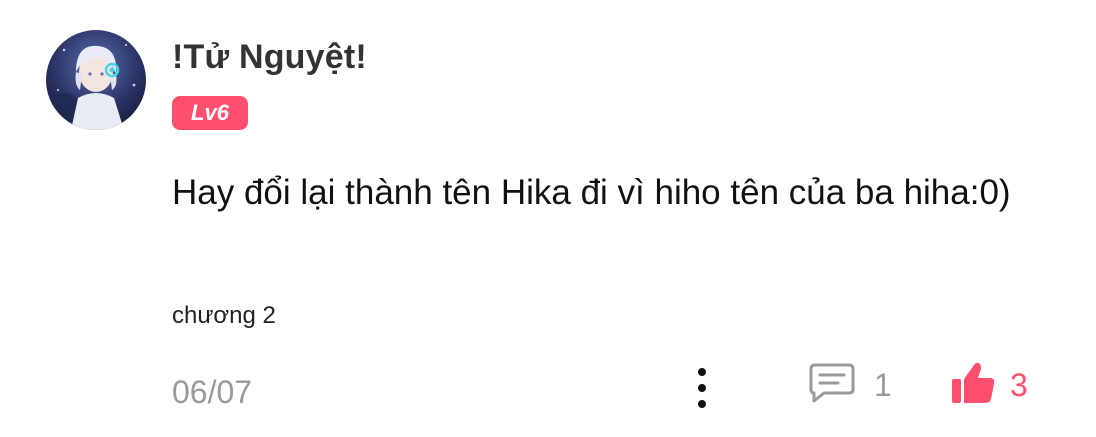 The image size is (1096, 437). What do you see at coordinates (973, 385) in the screenshot?
I see `thumbs-up-icon` at bounding box center [973, 385].